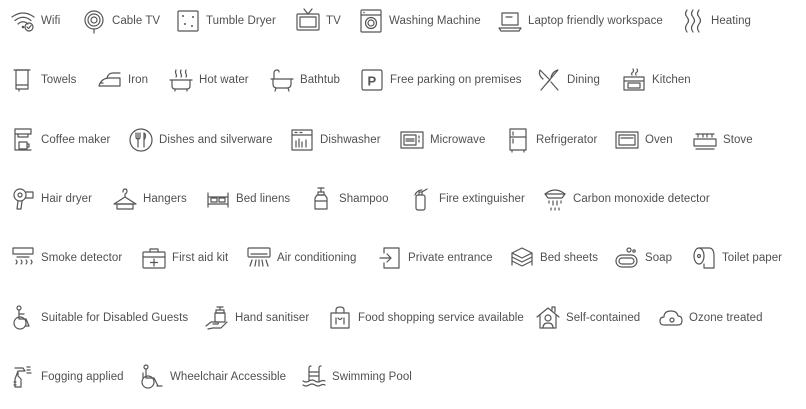  What do you see at coordinates (583, 80) in the screenshot?
I see `amenity-label: Dining` at bounding box center [583, 80].